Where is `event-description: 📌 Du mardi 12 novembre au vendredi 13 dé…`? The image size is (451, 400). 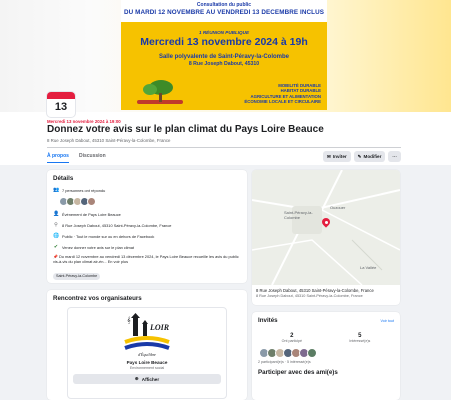 event-description: 📌 Du mardi 12 novembre au vendredi 13 dé… is located at coordinates (147, 259).